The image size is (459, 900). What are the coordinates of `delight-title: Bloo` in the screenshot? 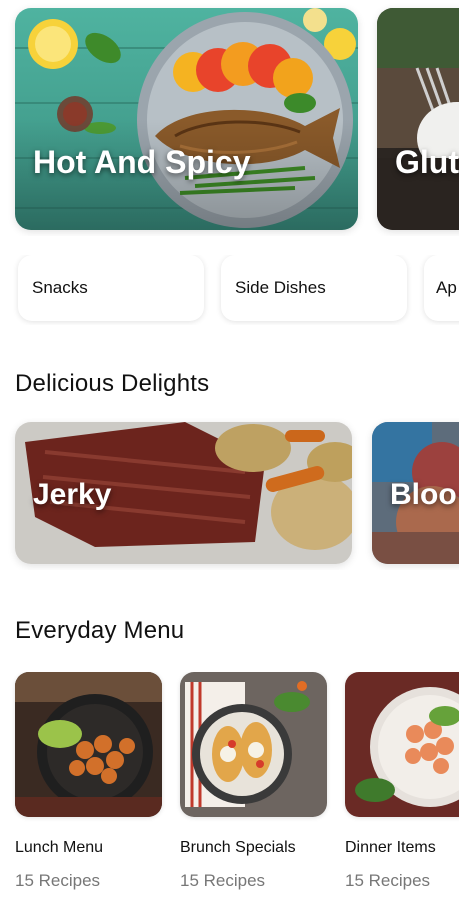 It's located at (423, 494).